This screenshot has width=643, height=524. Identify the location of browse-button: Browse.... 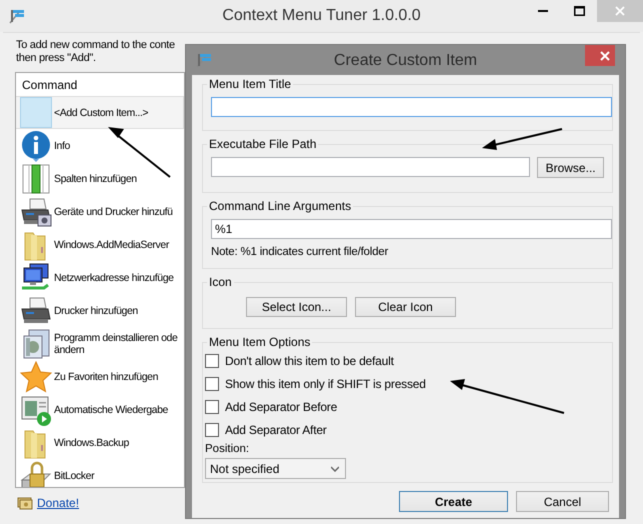
(570, 167).